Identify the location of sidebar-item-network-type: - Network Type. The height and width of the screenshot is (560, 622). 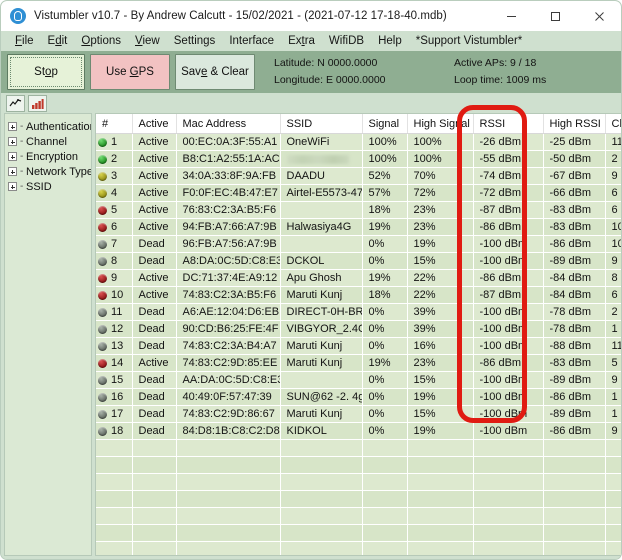
(49, 171).